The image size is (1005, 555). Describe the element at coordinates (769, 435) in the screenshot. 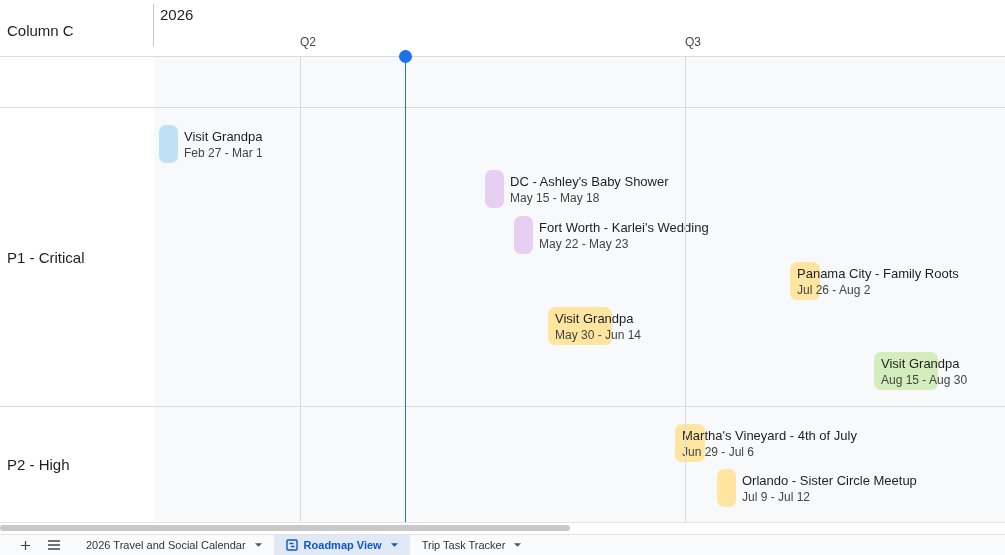

I see `event-title: Martha's Vineyard - 4th of July` at that location.